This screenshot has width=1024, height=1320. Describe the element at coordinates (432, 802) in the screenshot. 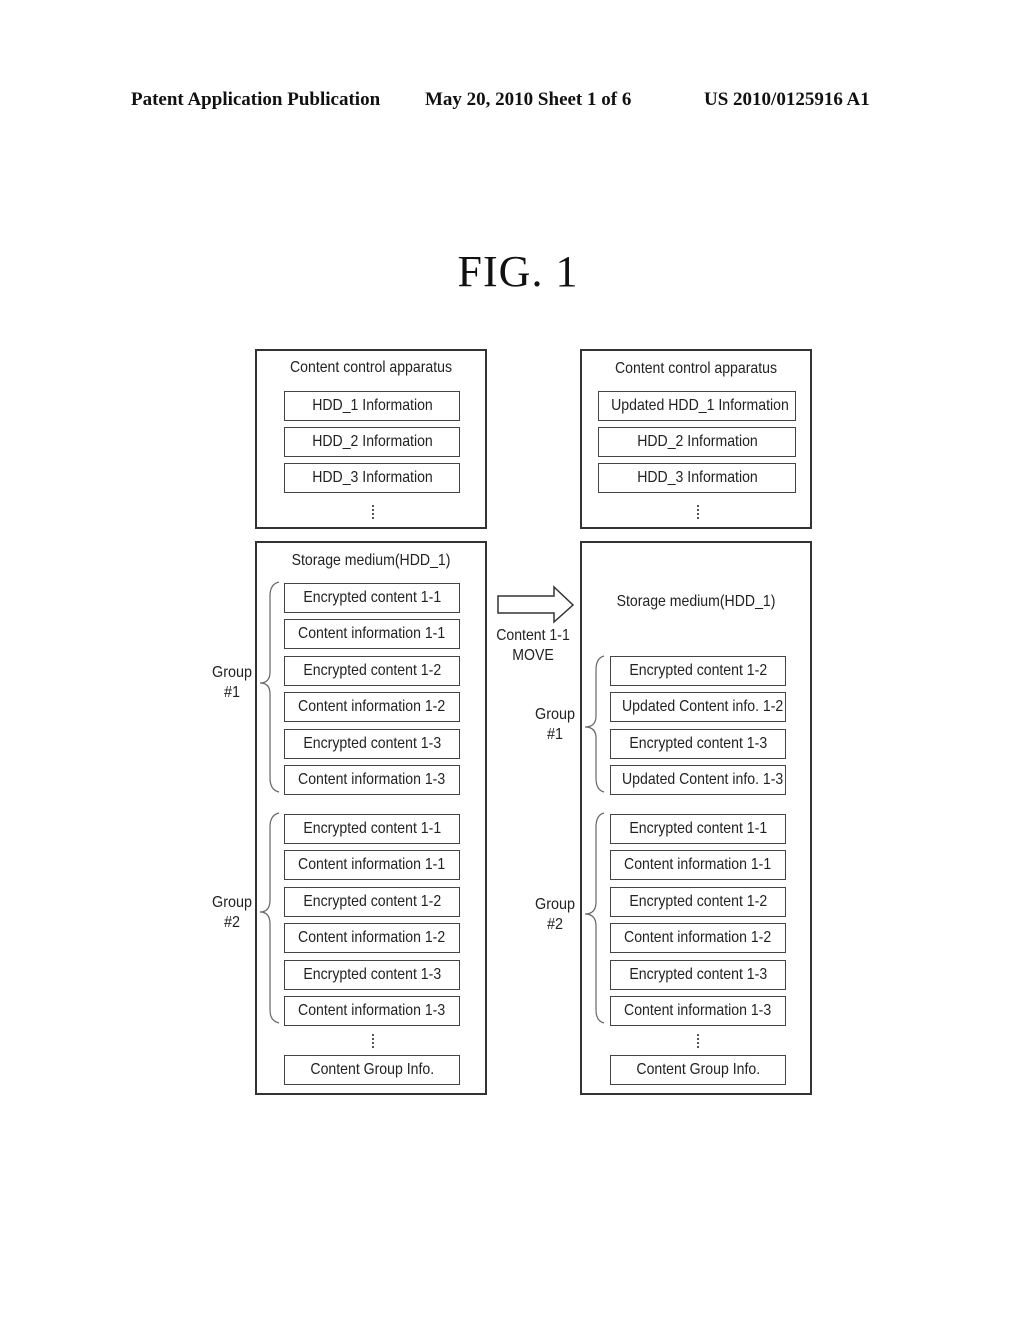

I see `diagram-overlay` at that location.